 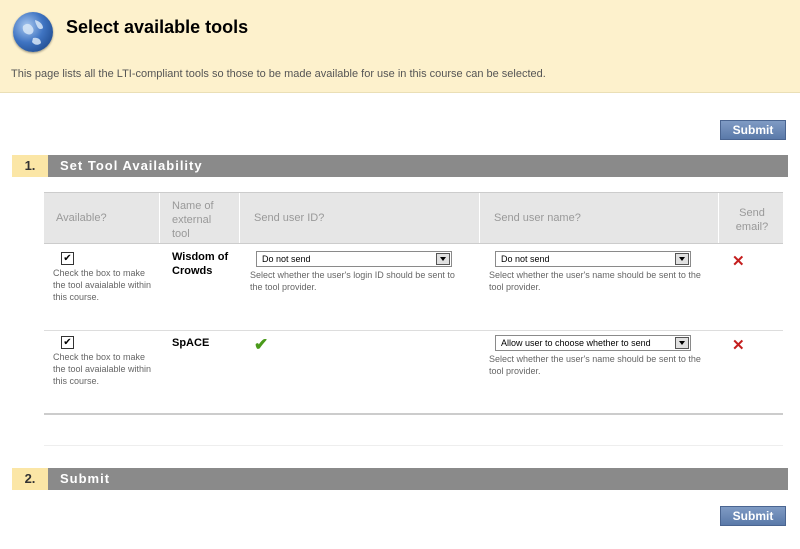 What do you see at coordinates (354, 259) in the screenshot?
I see `send-user-id-select: Do not send` at bounding box center [354, 259].